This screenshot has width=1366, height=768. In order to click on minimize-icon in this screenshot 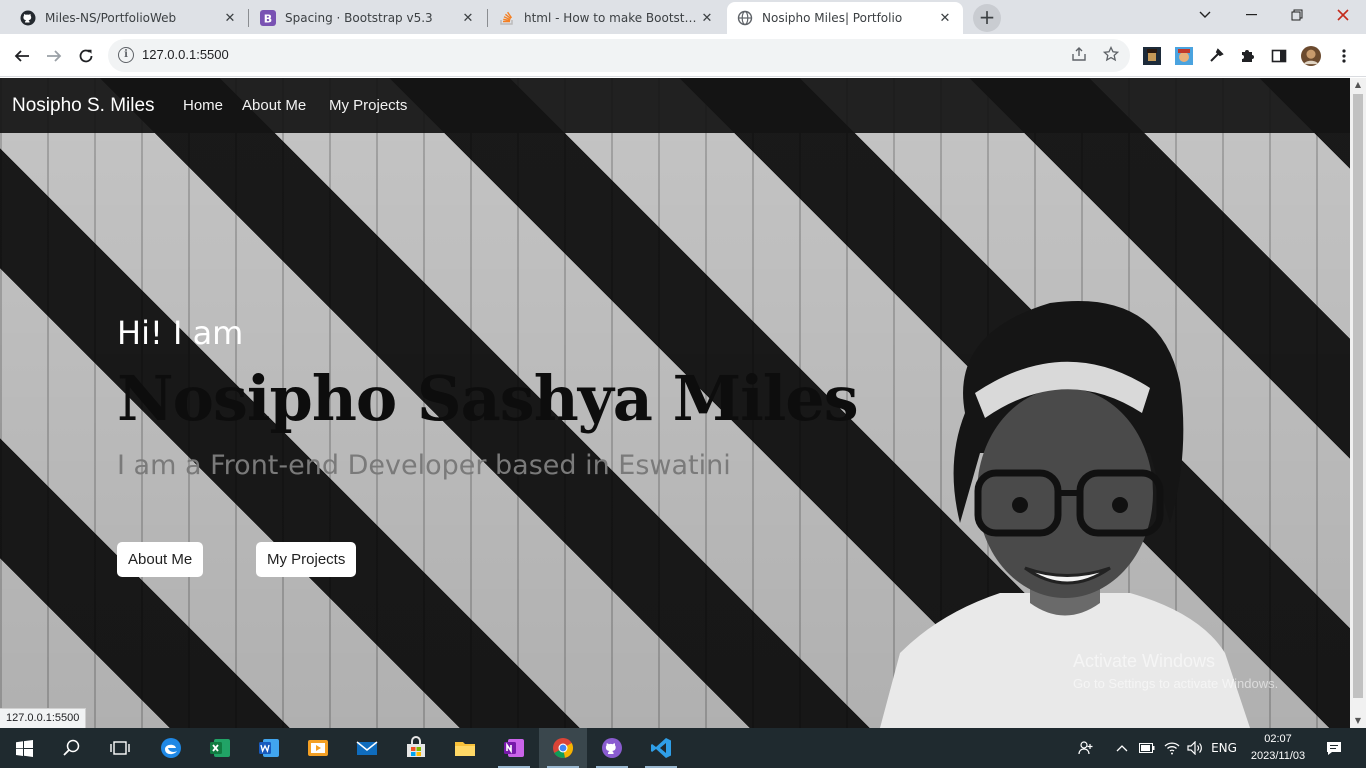, I will do `click(1251, 15)`.